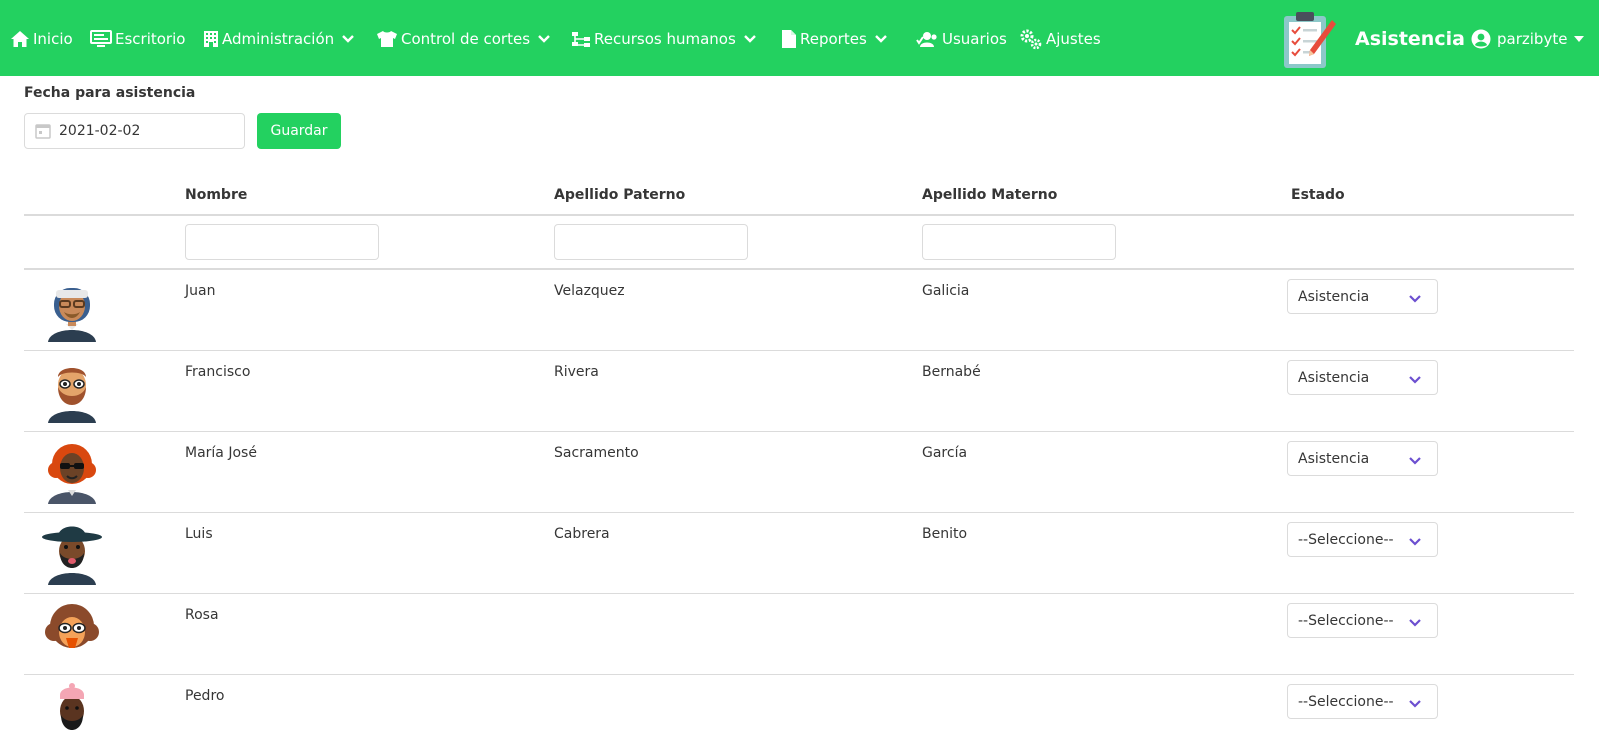  Describe the element at coordinates (799, 215) in the screenshot. I see `header-divider` at that location.